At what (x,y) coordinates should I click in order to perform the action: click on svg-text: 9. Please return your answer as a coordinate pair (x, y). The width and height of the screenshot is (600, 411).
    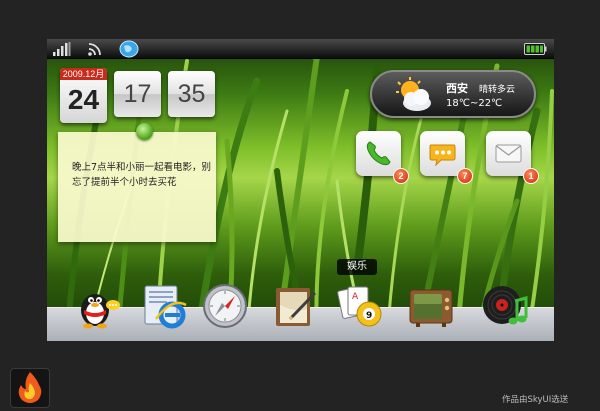
    Looking at the image, I should click on (369, 316).